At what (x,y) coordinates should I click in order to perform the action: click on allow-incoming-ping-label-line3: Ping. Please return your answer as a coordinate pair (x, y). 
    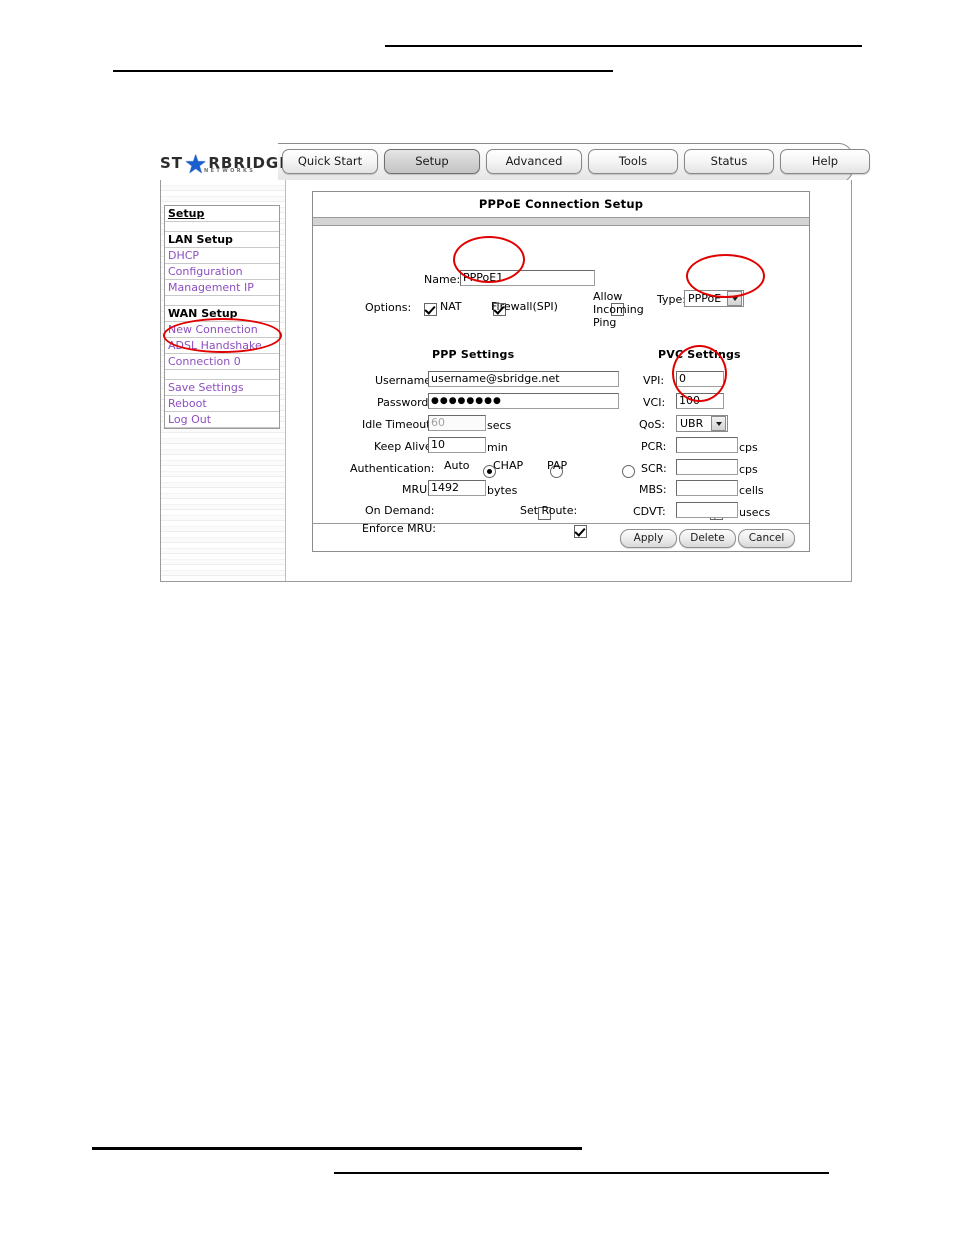
    Looking at the image, I should click on (605, 322).